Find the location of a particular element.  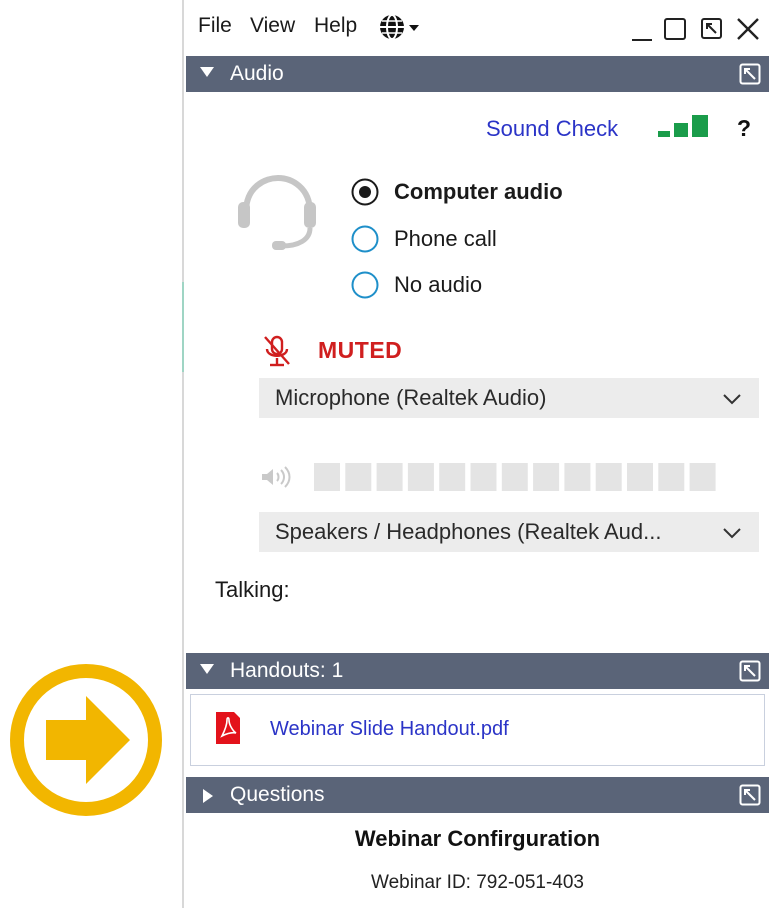

restore-icon is located at coordinates (712, 29).